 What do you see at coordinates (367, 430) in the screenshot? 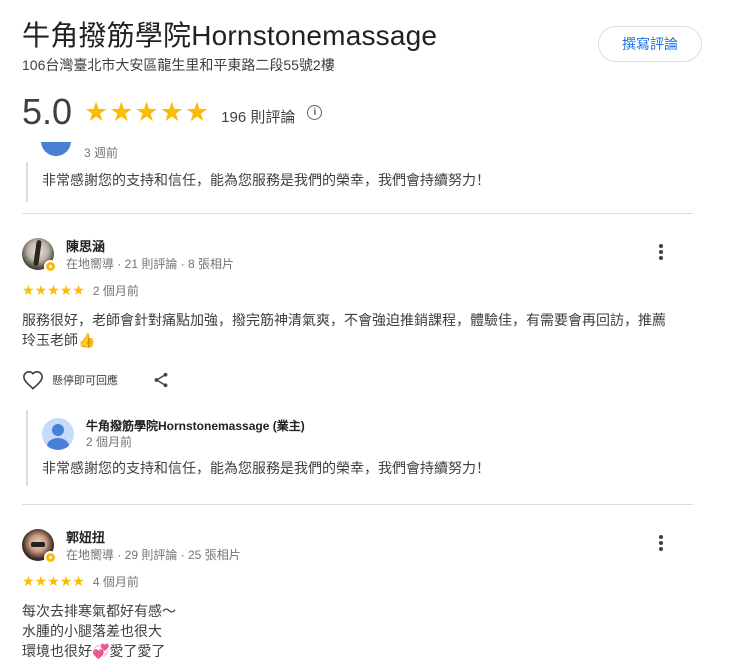
I see `owner-reply-header: 牛角撥筋學院Hornstonemassage (業主) 2 個月前` at bounding box center [367, 430].